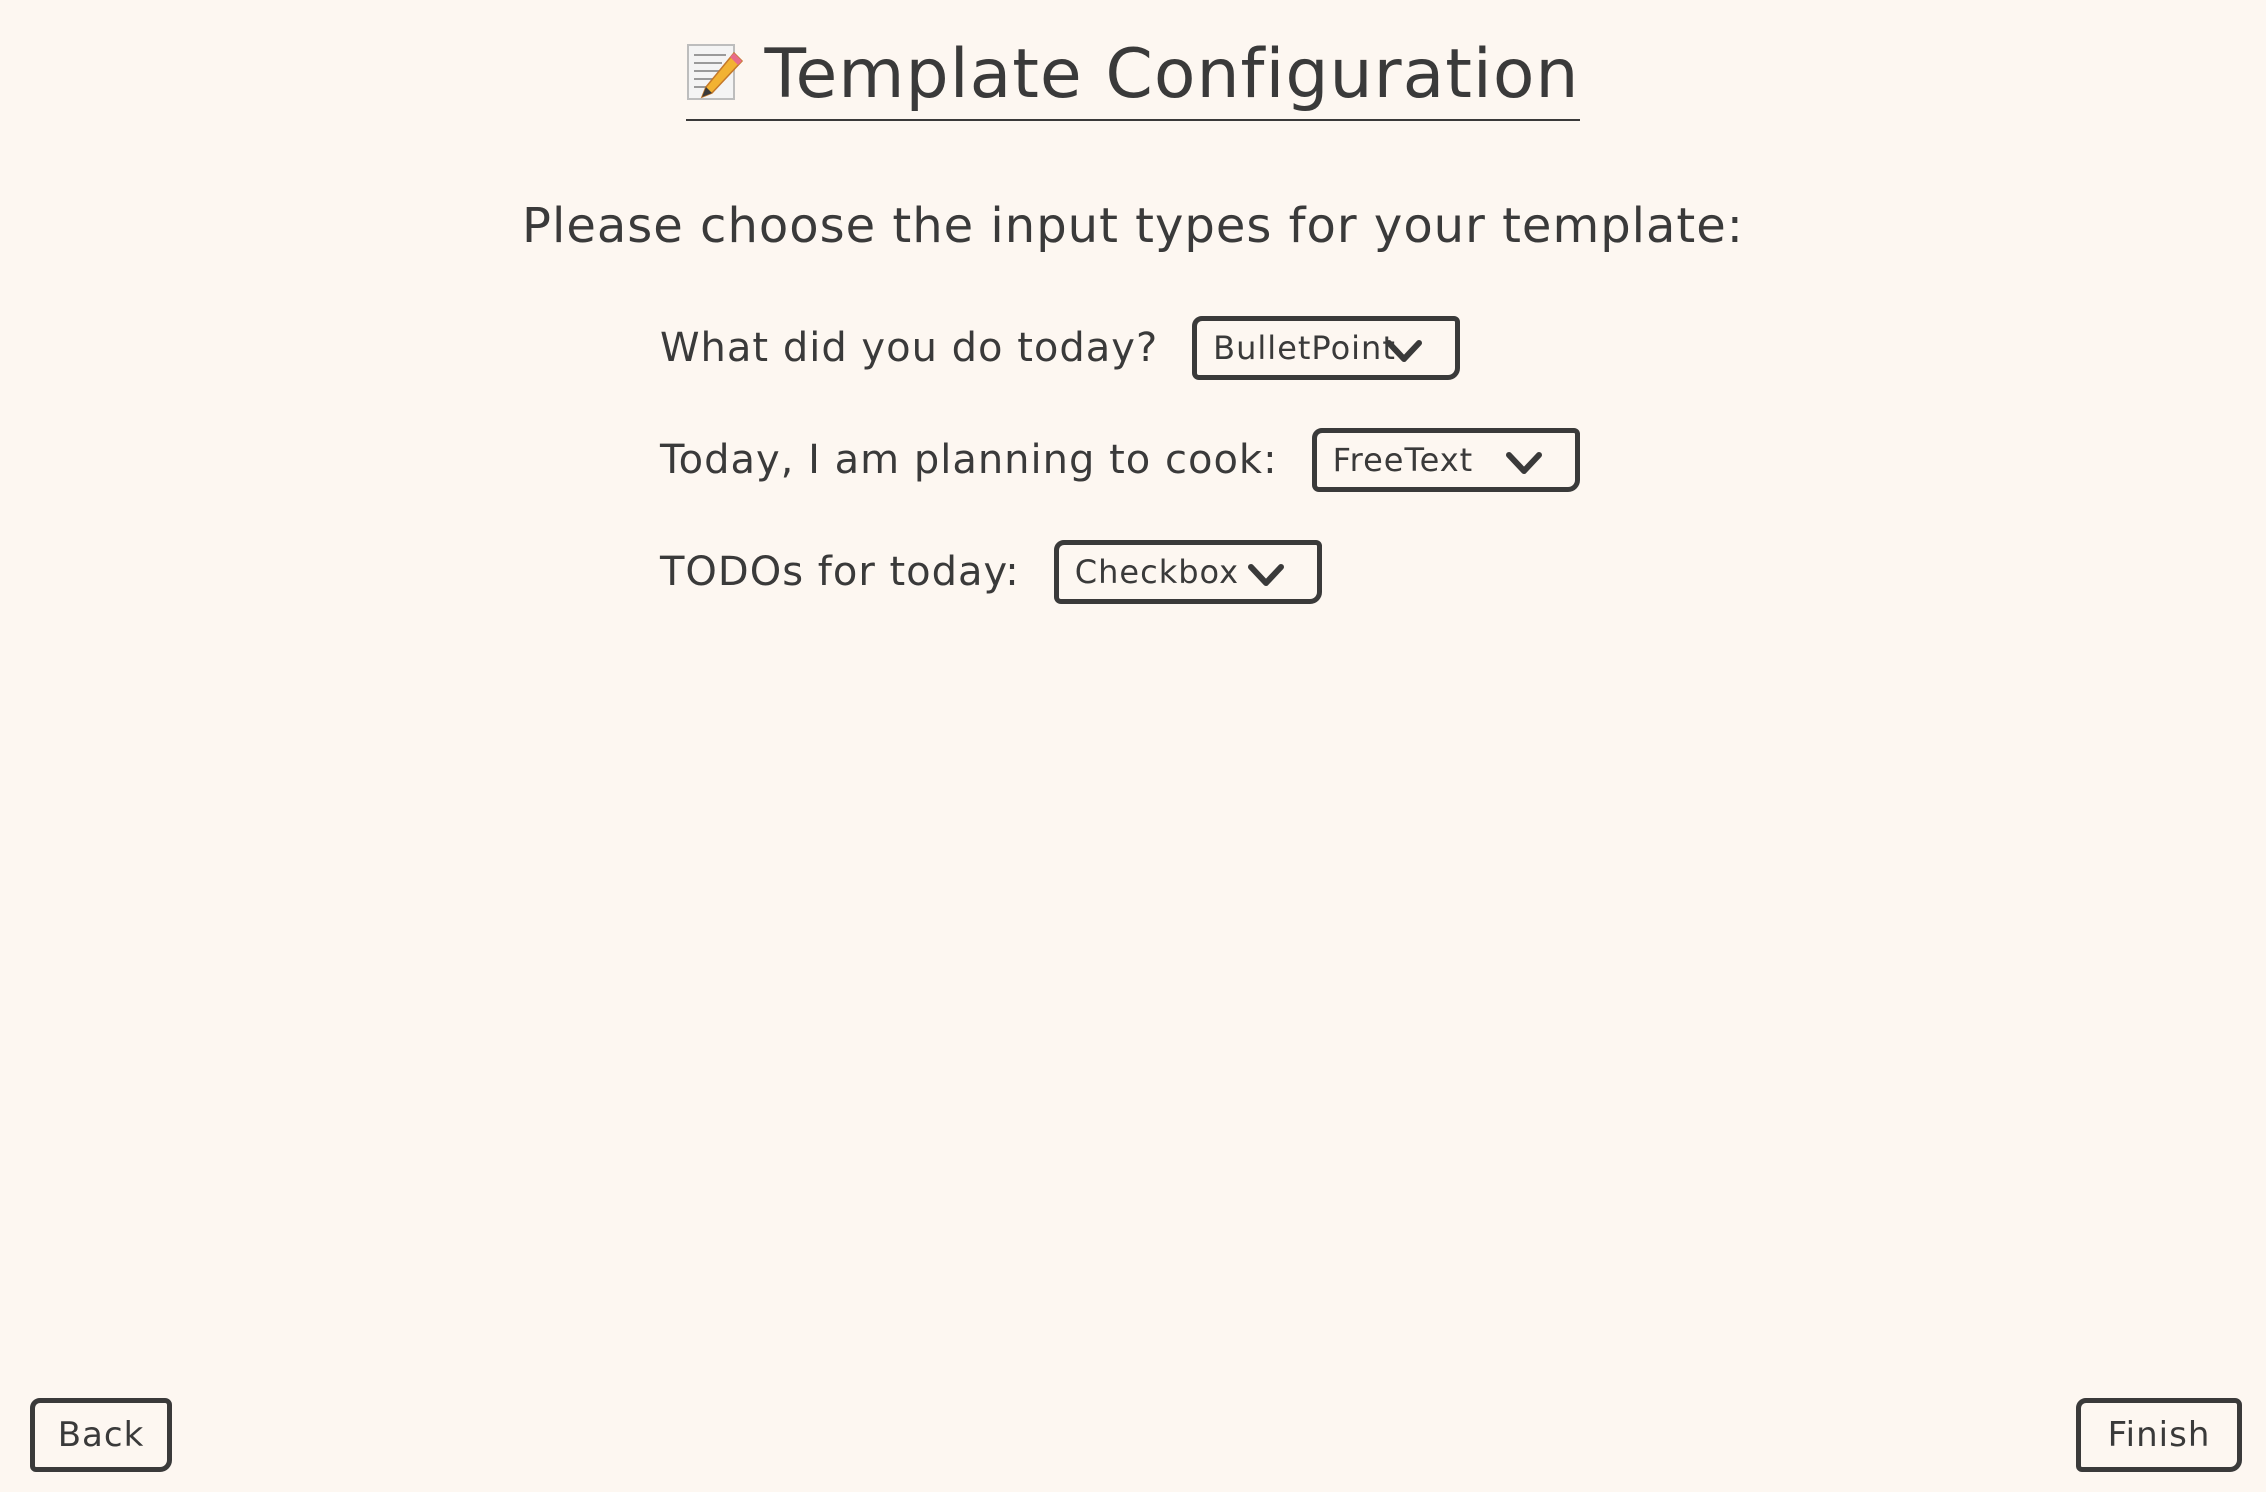  Describe the element at coordinates (1172, 74) in the screenshot. I see `page-title-text: Template Configuration` at that location.